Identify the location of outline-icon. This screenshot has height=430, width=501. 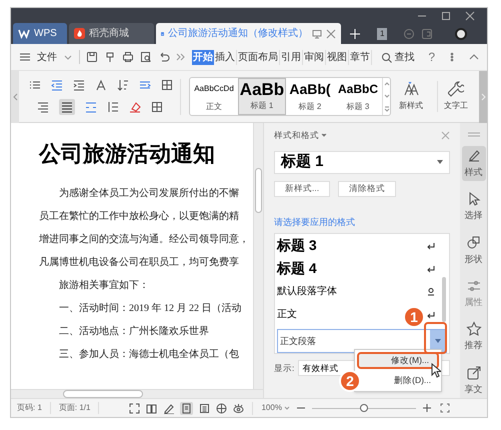
(204, 408).